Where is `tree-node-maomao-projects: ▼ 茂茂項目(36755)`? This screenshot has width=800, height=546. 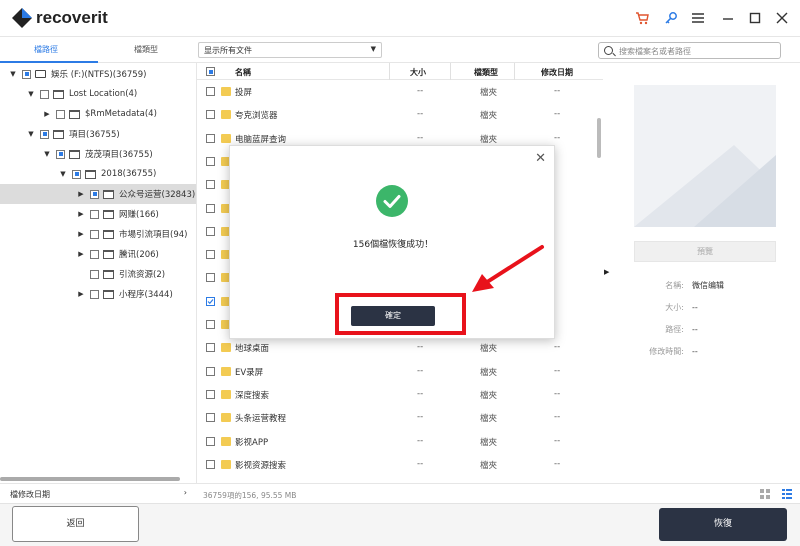 tree-node-maomao-projects: ▼ 茂茂項目(36755) is located at coordinates (98, 154).